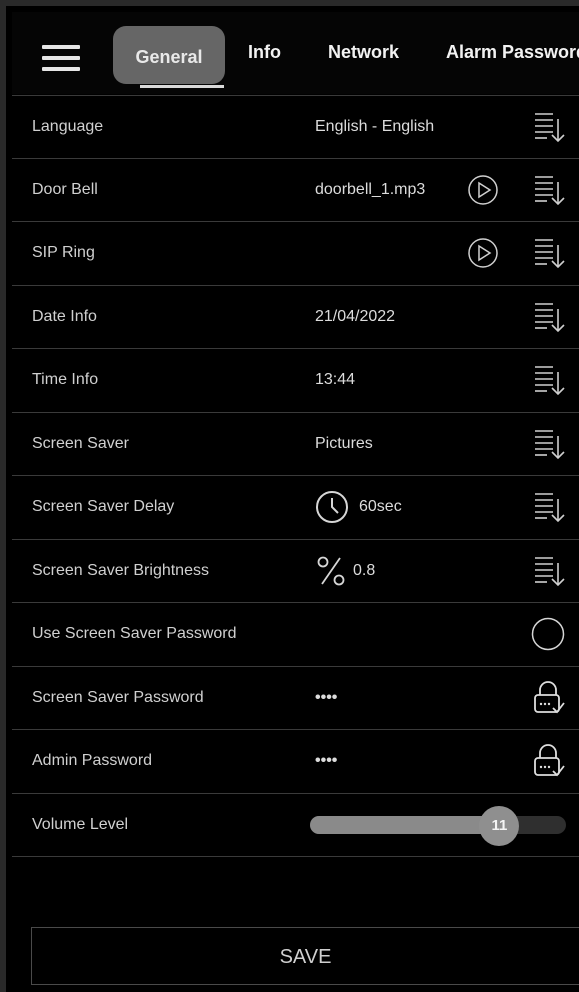 Image resolution: width=579 pixels, height=992 pixels. I want to click on volume-level-label: Volume Level, so click(80, 824).